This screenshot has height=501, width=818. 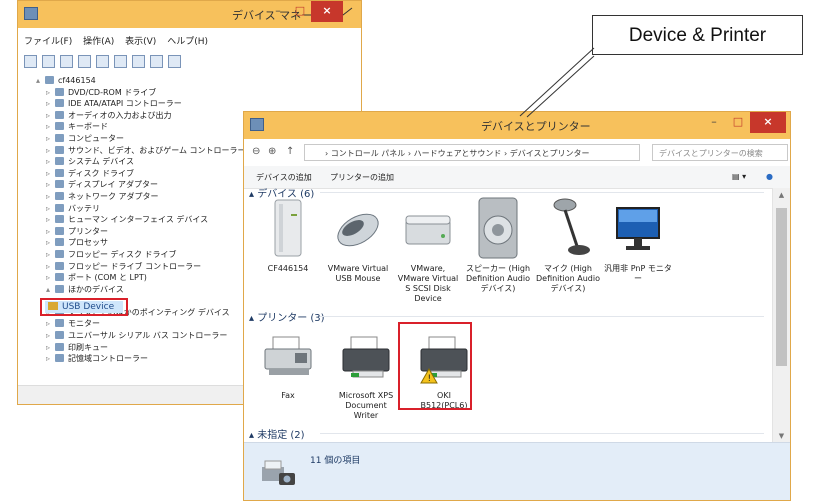 I want to click on callout-arrows, so click(x=468, y=62).